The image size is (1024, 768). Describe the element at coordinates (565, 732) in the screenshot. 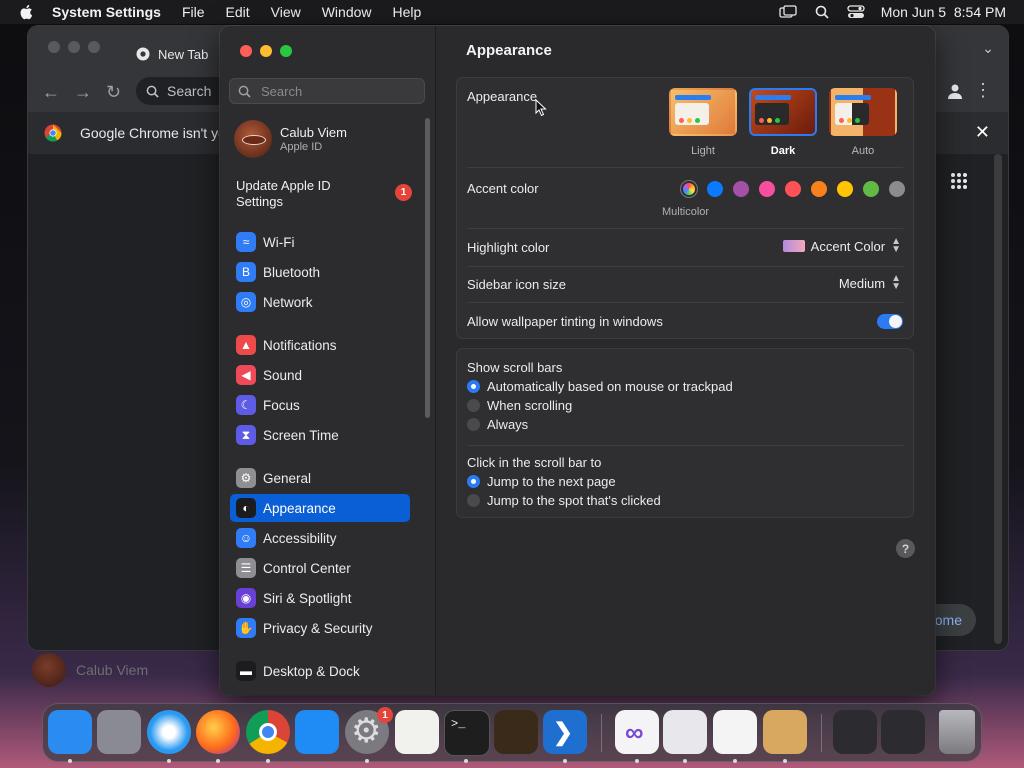

I see `vscode-icon: ❯` at that location.